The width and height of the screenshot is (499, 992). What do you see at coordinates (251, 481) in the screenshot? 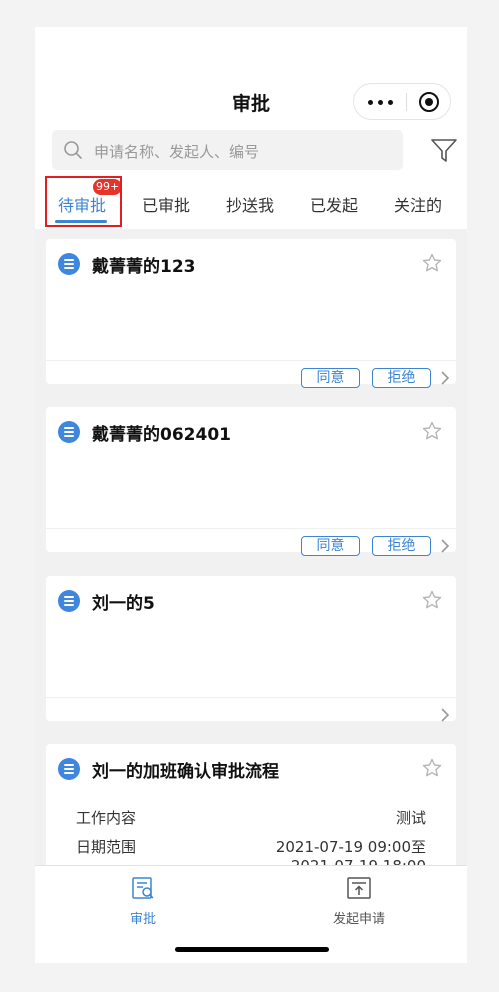
I see `approval-card: 戴菁菁的062401 同意 拒绝` at bounding box center [251, 481].